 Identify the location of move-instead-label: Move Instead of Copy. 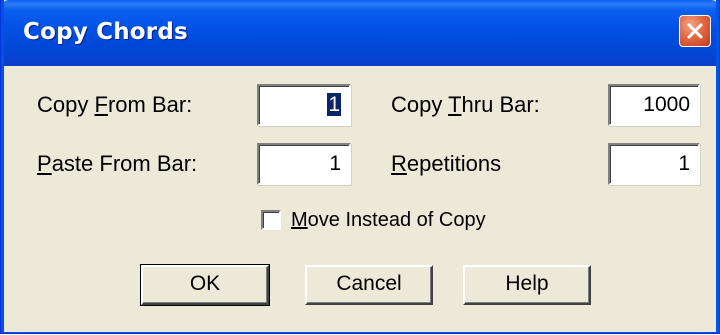
(388, 220).